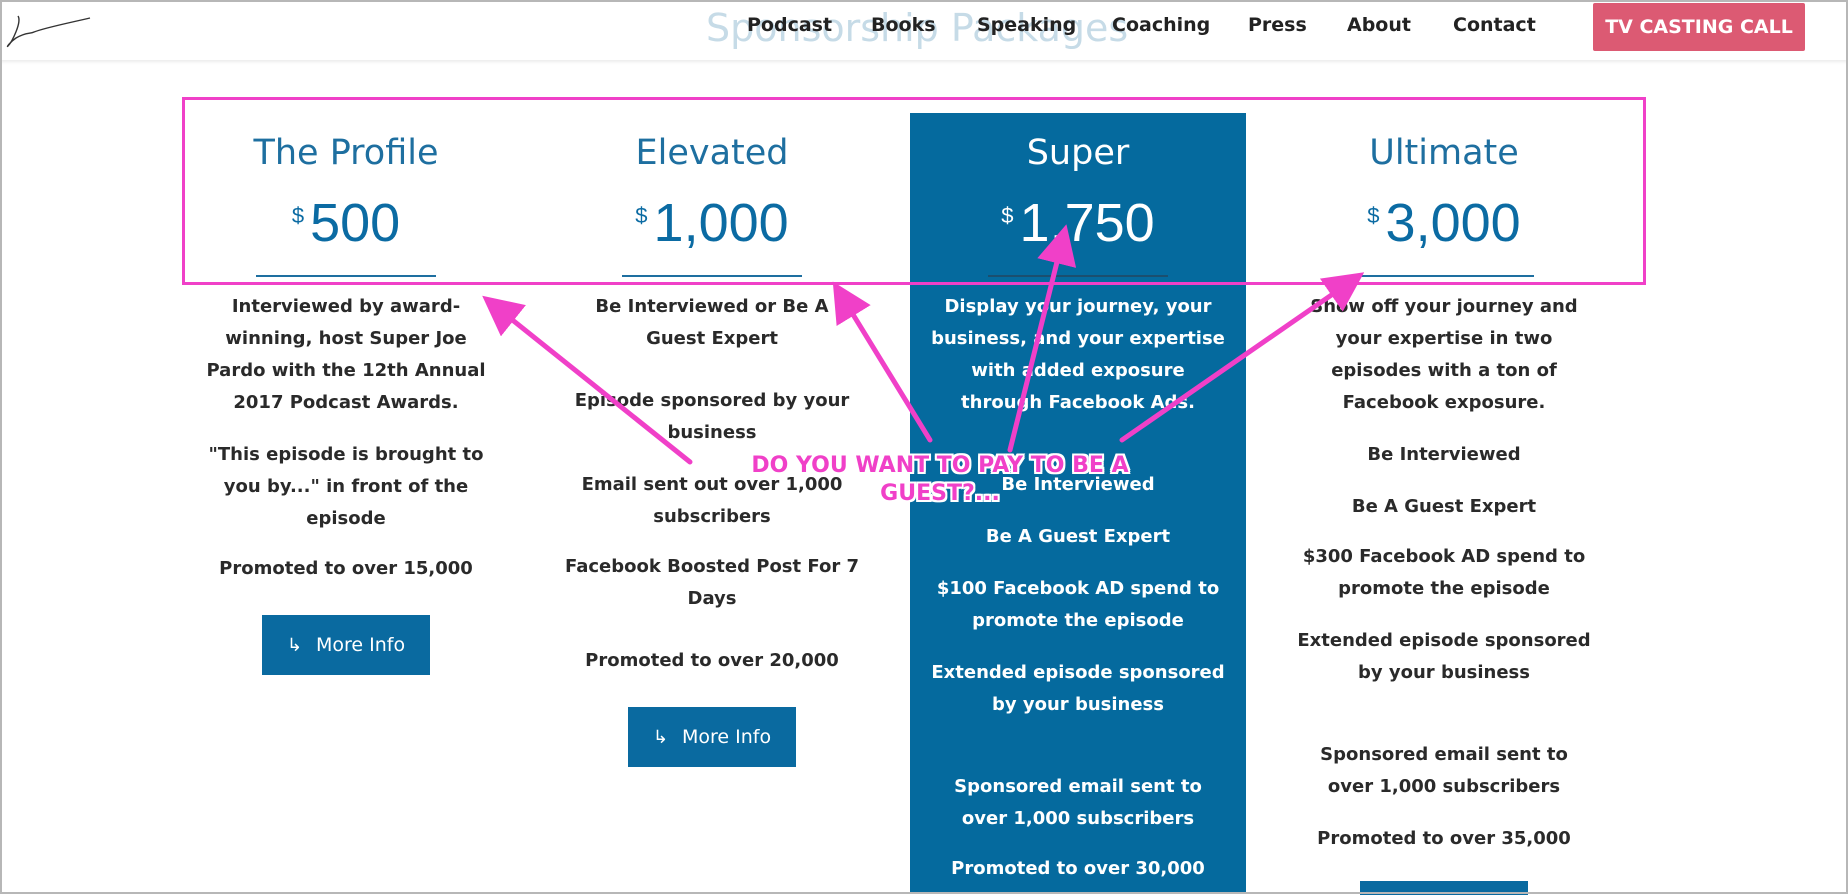 The width and height of the screenshot is (1848, 895). What do you see at coordinates (1699, 27) in the screenshot?
I see `tv-casting-call-button: TV CASTING CALL` at bounding box center [1699, 27].